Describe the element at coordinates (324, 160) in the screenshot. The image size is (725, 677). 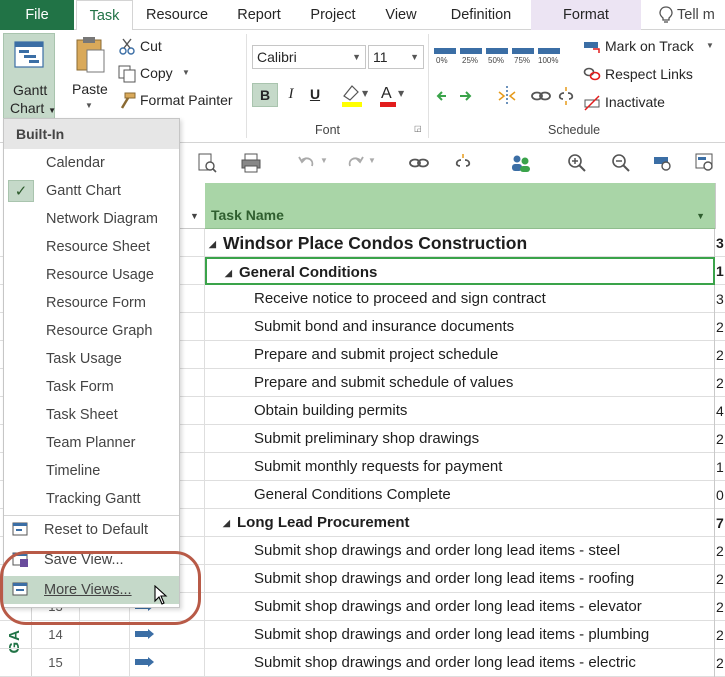
I see `undo-dropdown-icon: ▼` at that location.